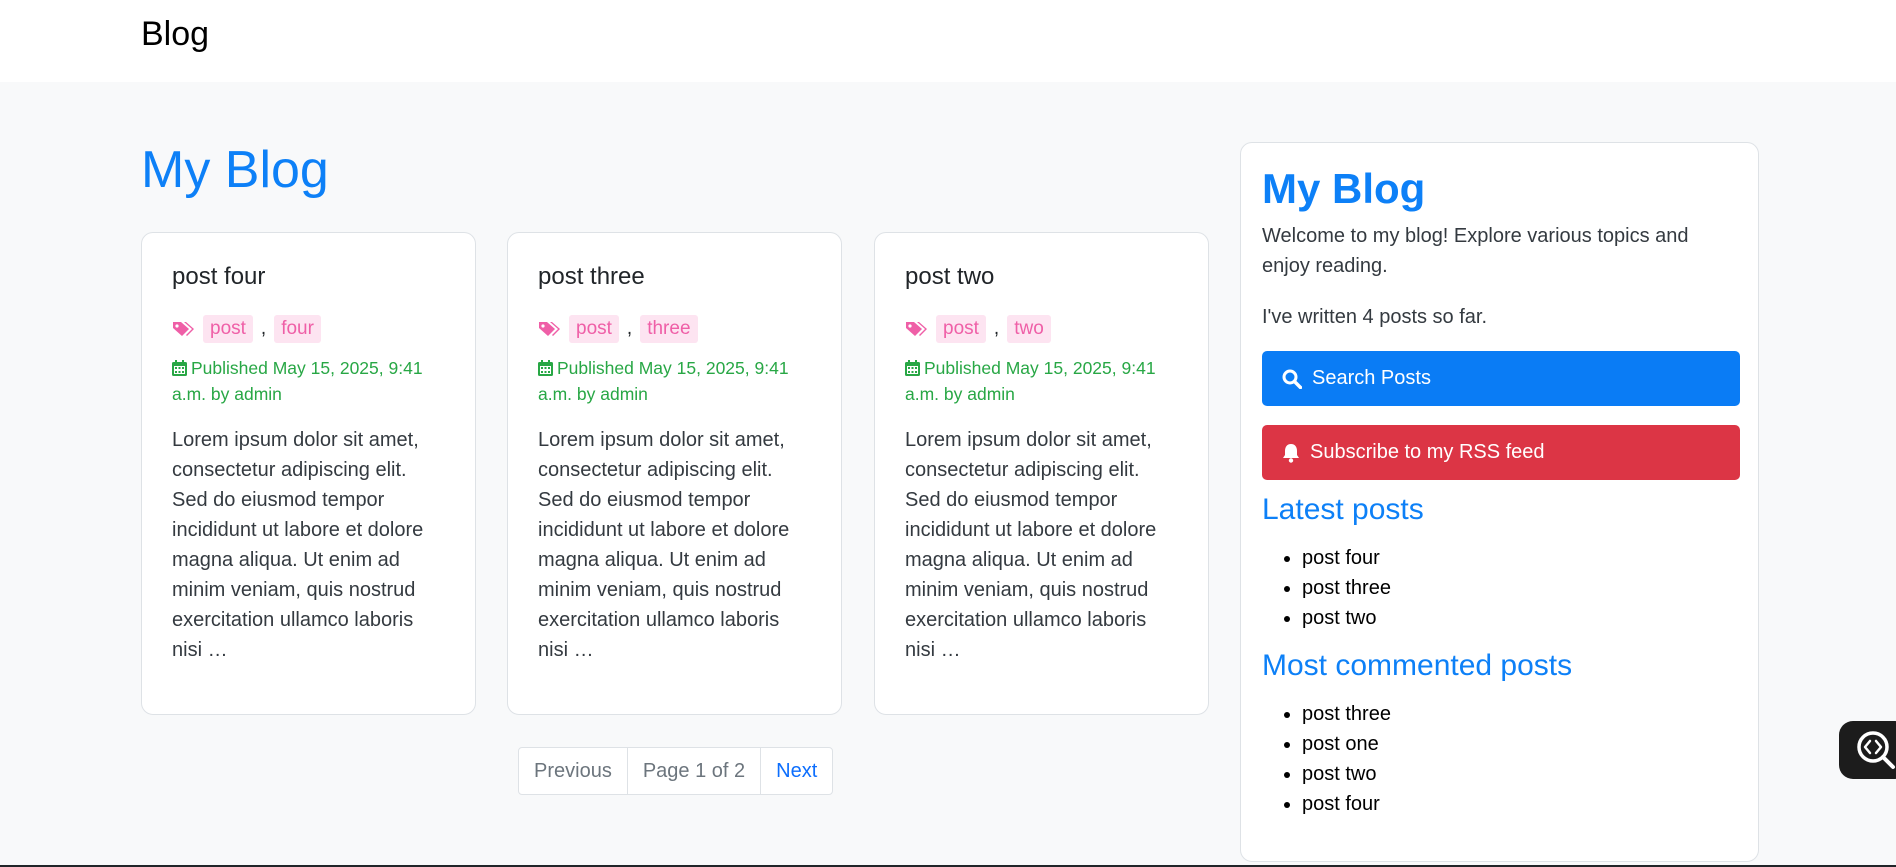 The image size is (1896, 867). What do you see at coordinates (235, 170) in the screenshot?
I see `page-title: My Blog` at bounding box center [235, 170].